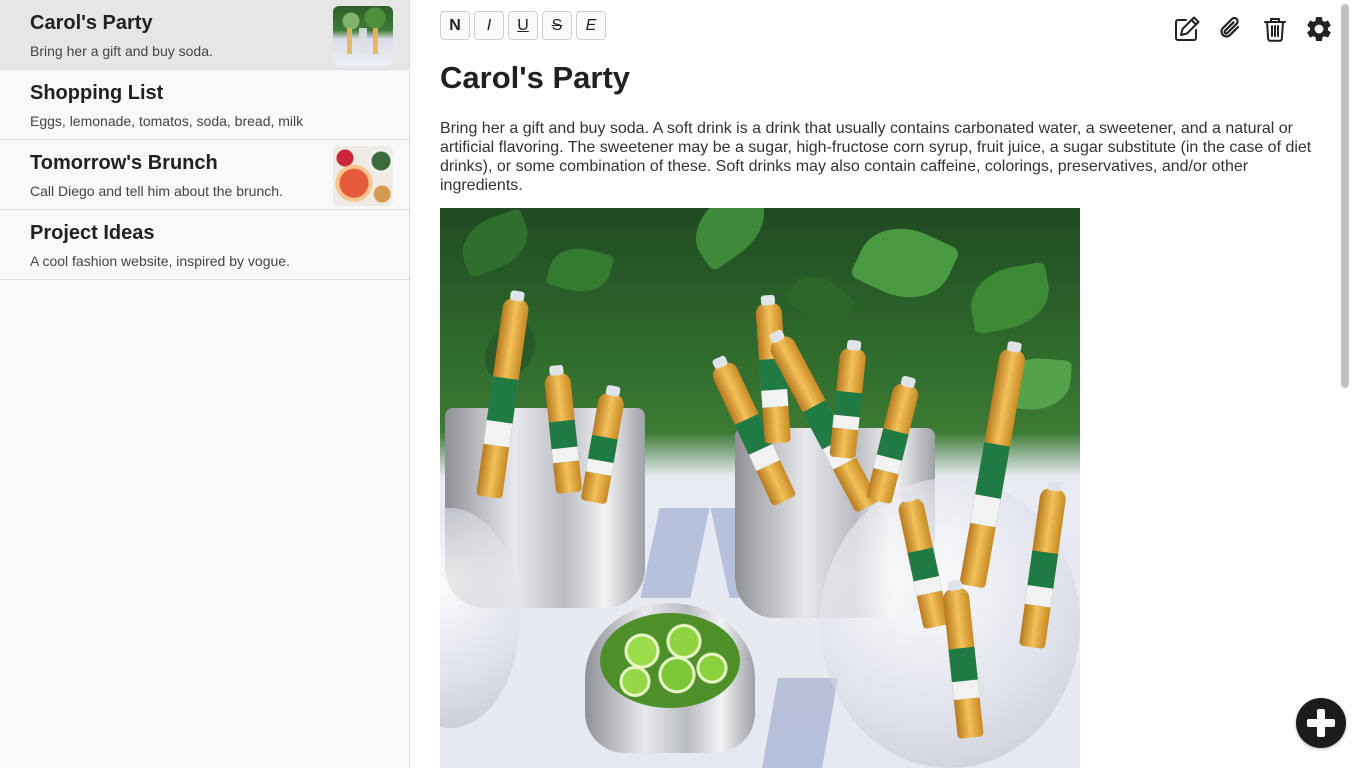 The image size is (1366, 768). I want to click on editor-scrollbar, so click(1345, 384).